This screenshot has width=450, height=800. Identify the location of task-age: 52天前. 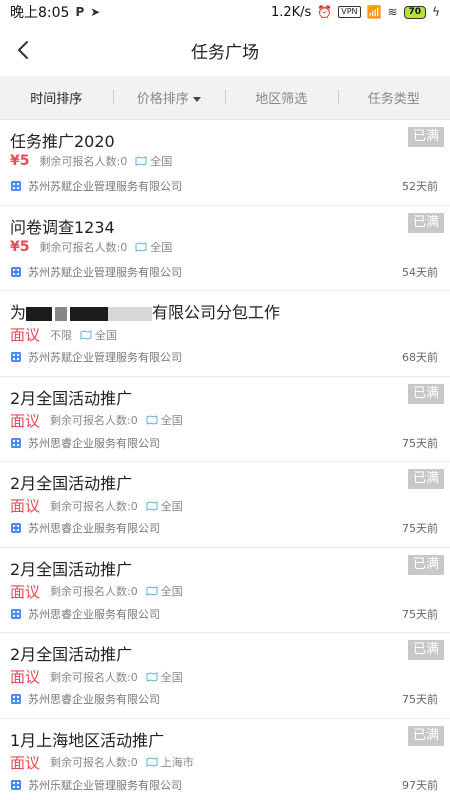
(420, 186).